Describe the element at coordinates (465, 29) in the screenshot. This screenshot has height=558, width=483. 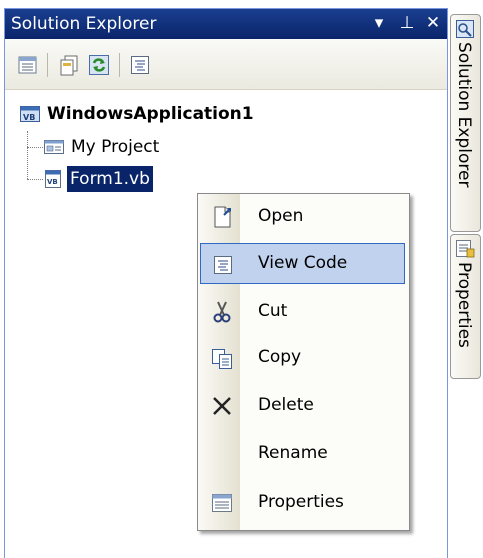
I see `solution-explorer-icon` at that location.